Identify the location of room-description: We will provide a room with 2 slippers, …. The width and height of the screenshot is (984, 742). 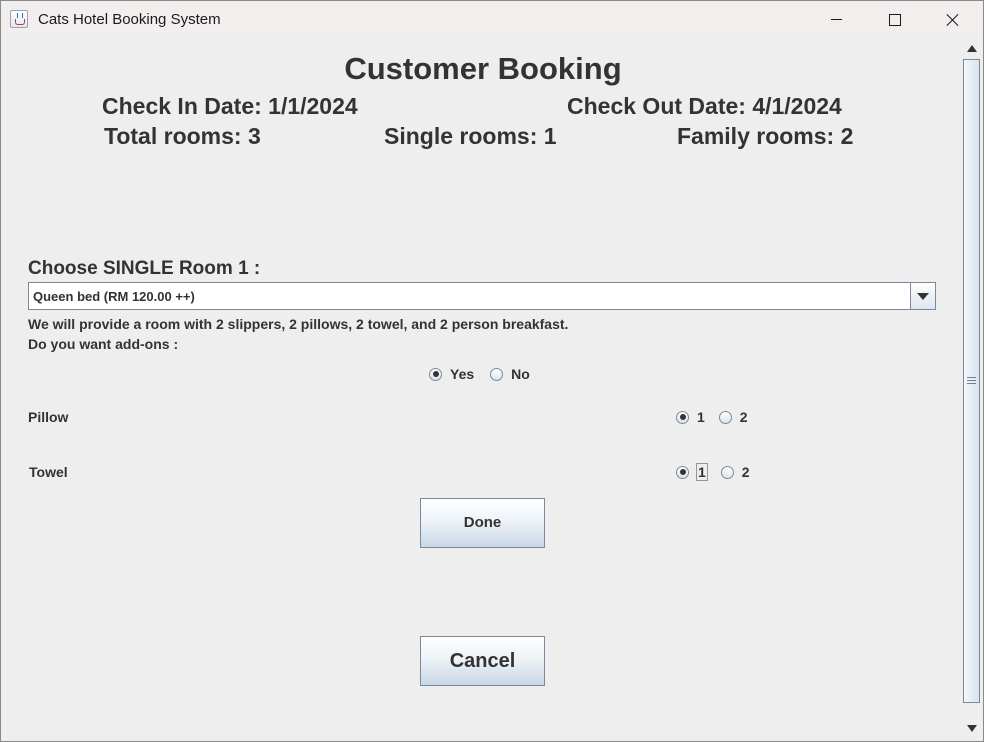
(298, 324).